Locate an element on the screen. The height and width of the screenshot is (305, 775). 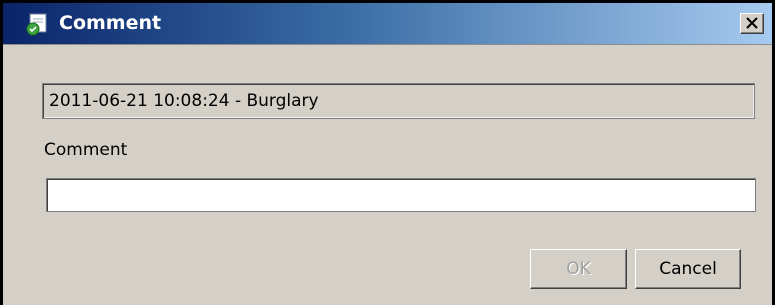
close-button is located at coordinates (752, 23).